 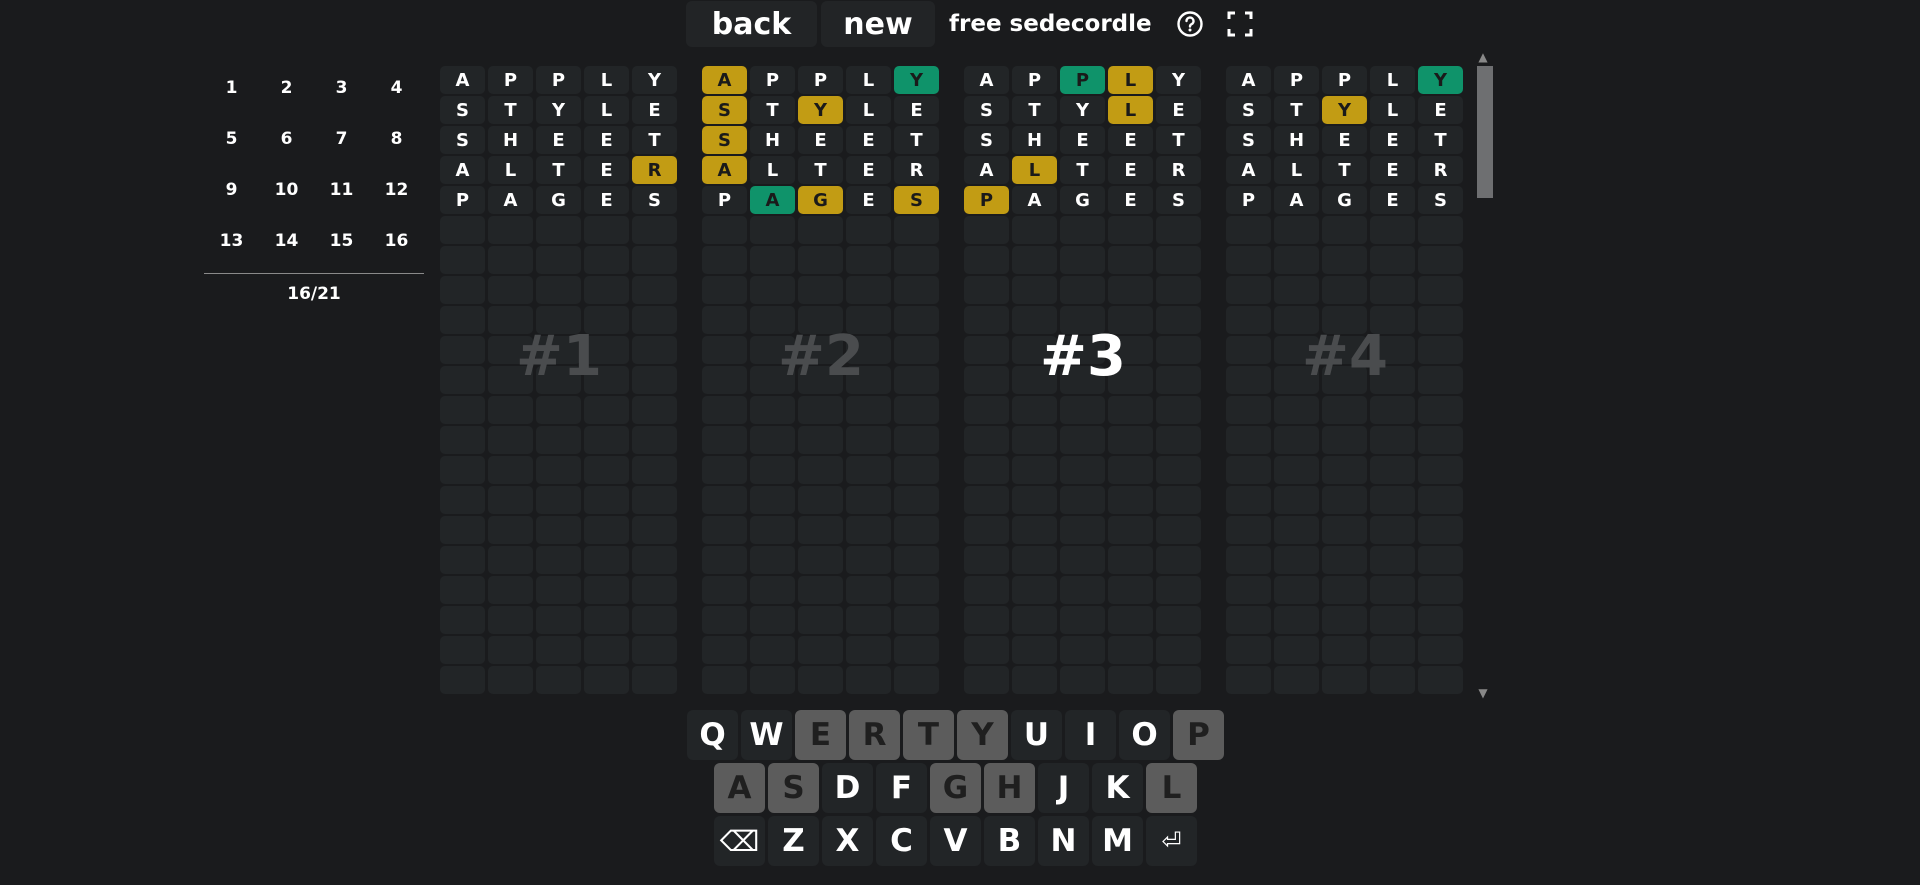 I want to click on key-e: E, so click(x=820, y=735).